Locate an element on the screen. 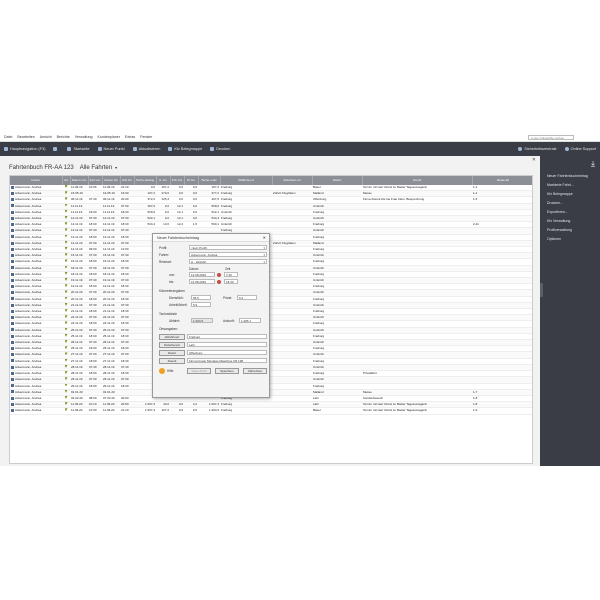 This screenshot has height=600, width=600. von-datum-input: 12.08.2020 is located at coordinates (202, 274).